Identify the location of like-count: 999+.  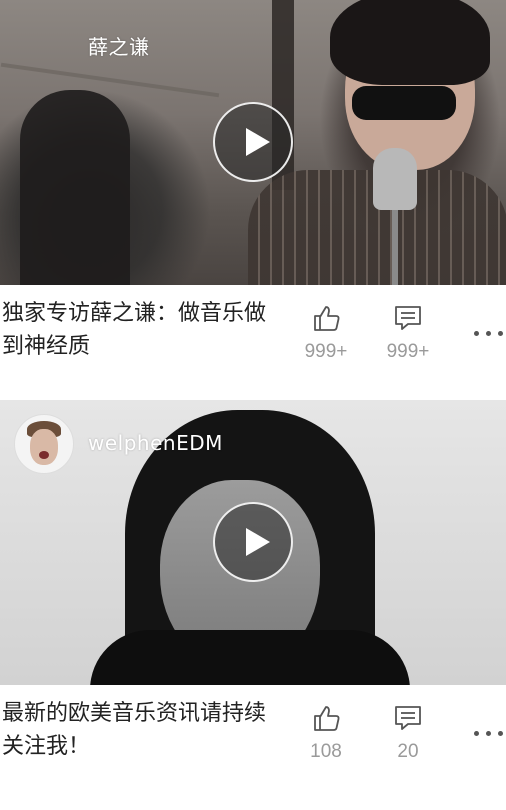
(326, 351).